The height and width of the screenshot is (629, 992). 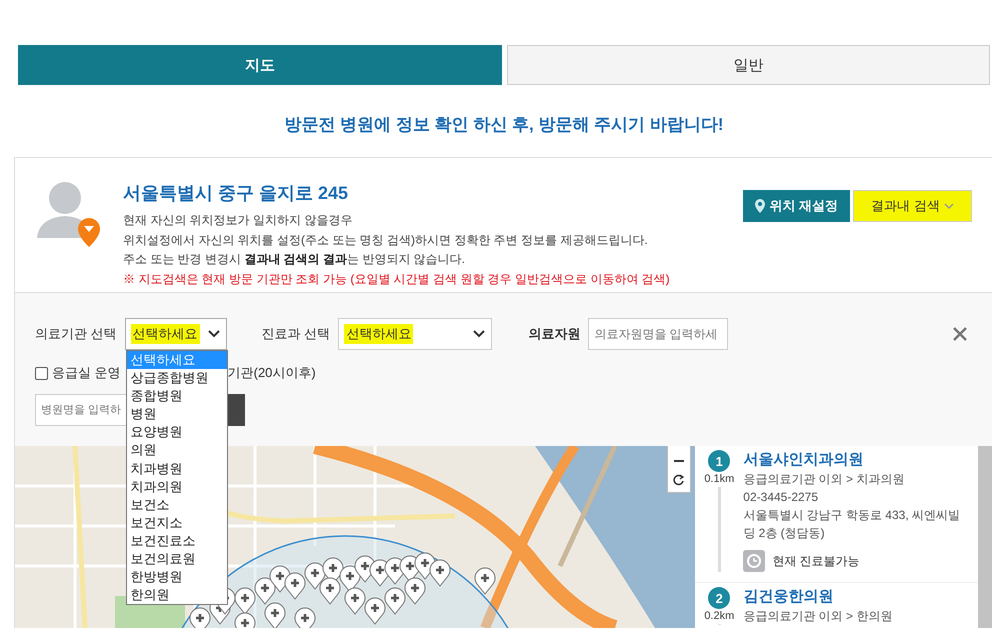 What do you see at coordinates (176, 487) in the screenshot?
I see `dropdown-option: 치과의원` at bounding box center [176, 487].